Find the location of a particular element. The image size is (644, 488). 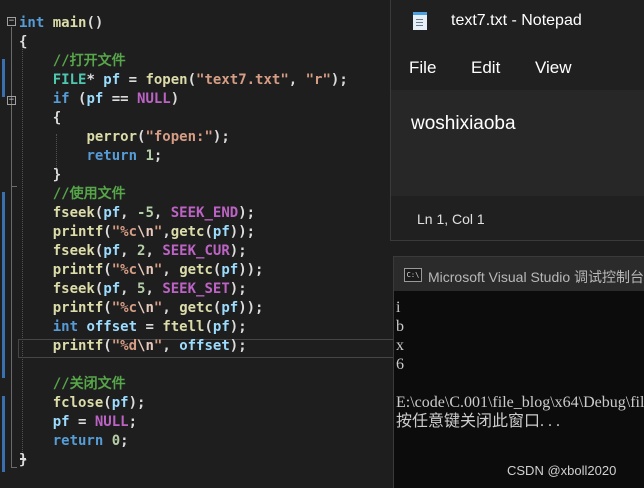

code-line: int main() is located at coordinates (61, 23).